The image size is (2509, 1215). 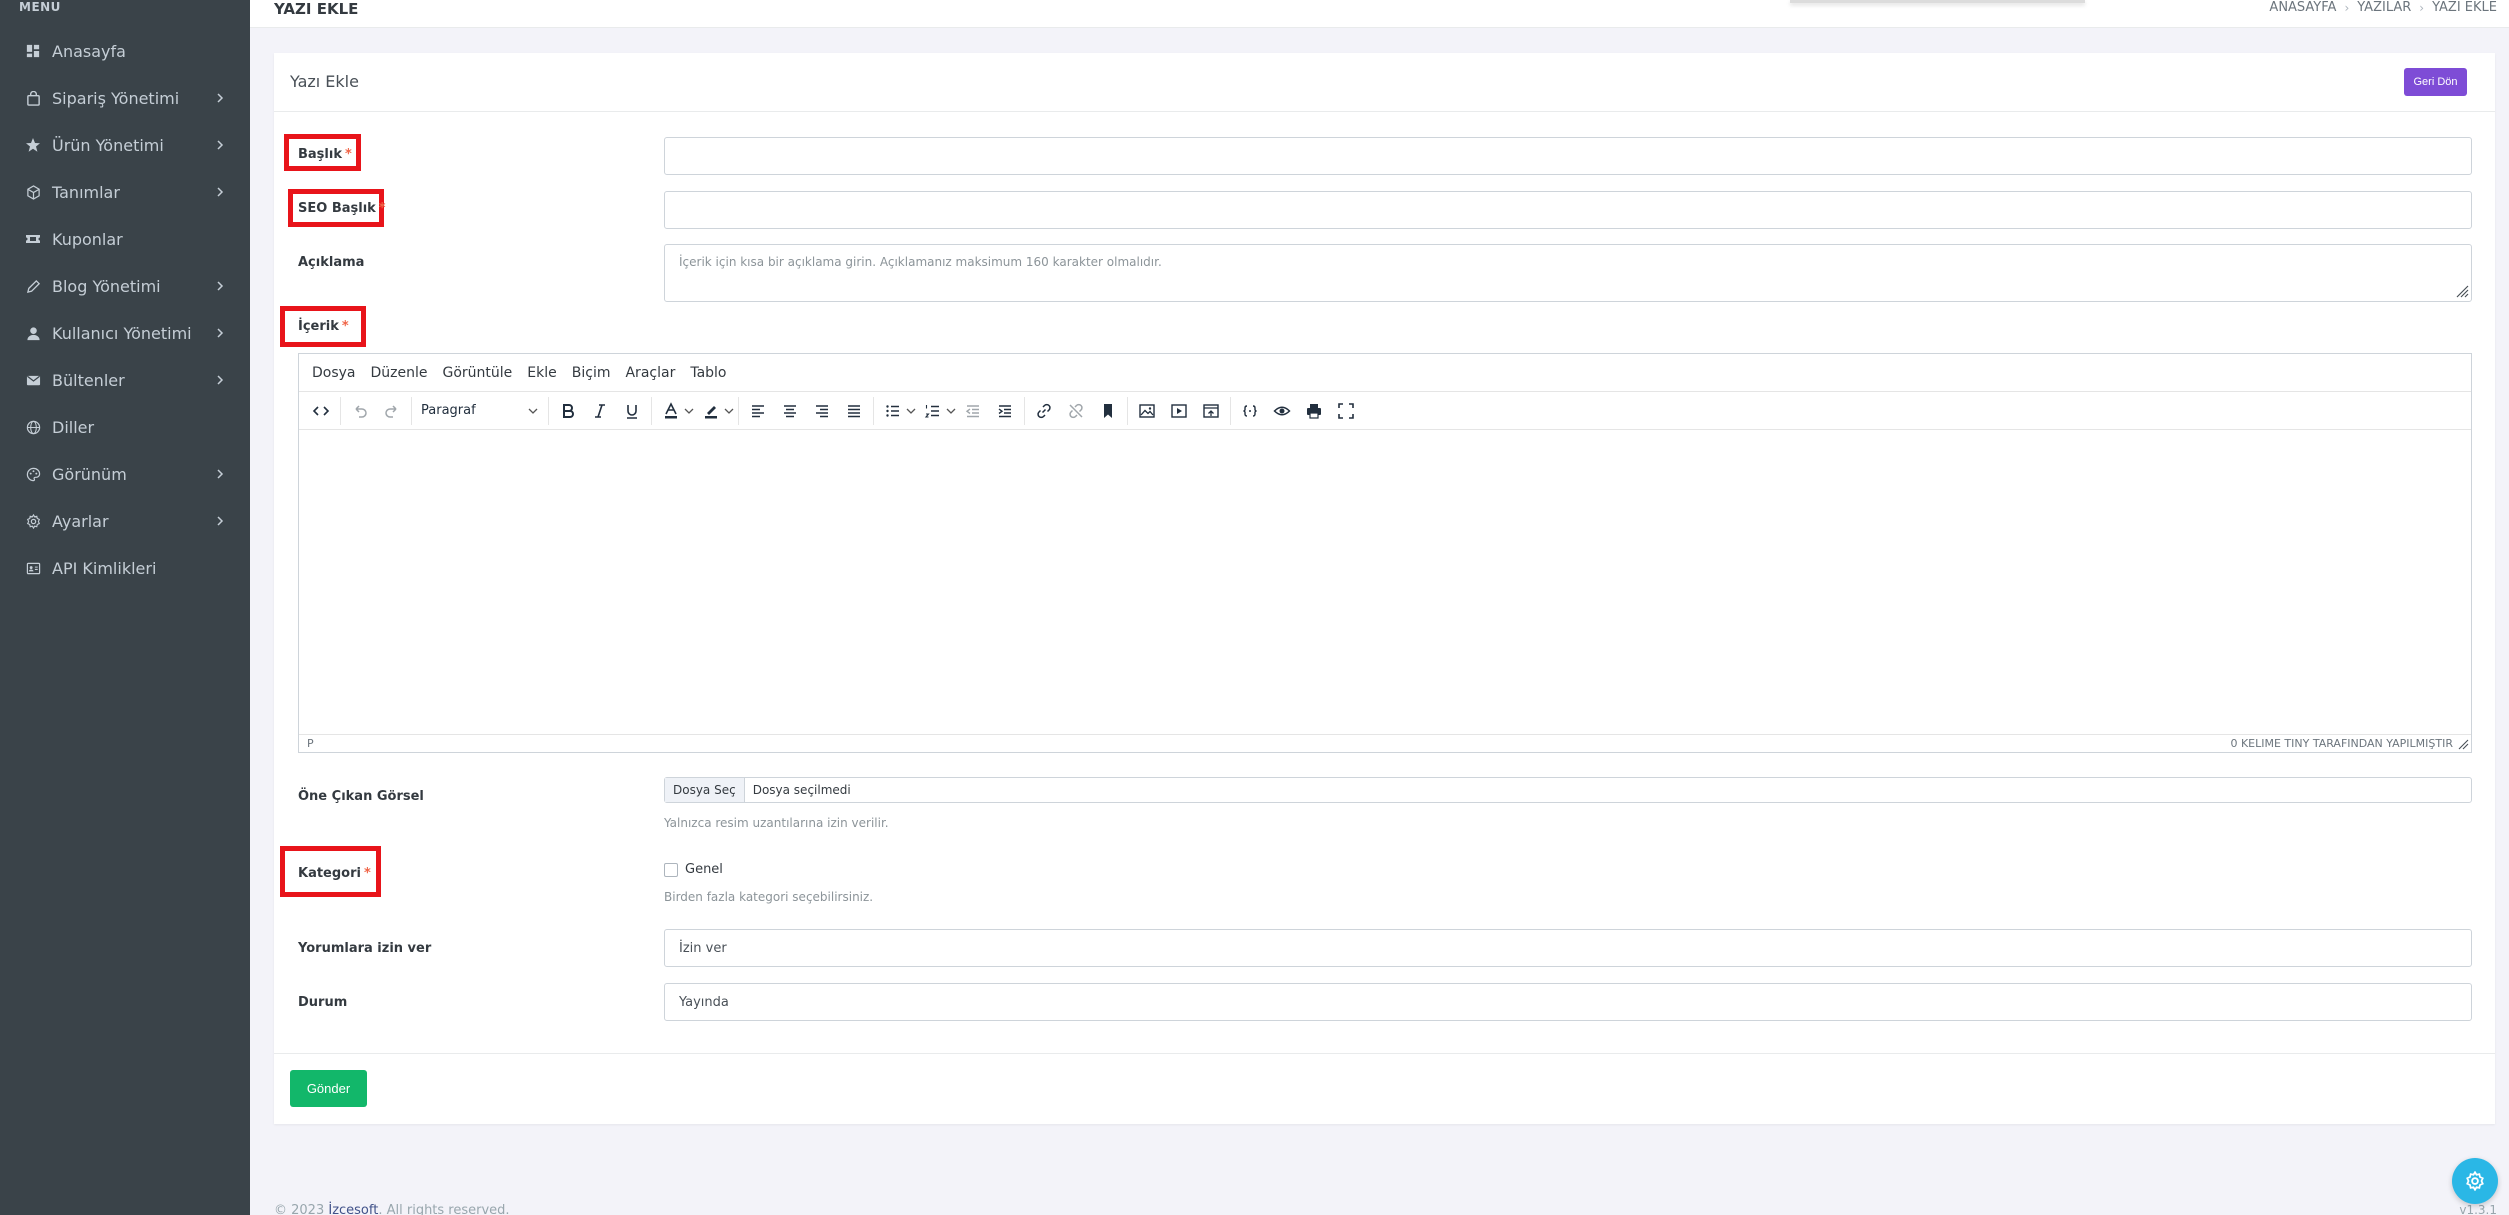 I want to click on sidebar-item-diller: Diller, so click(x=125, y=427).